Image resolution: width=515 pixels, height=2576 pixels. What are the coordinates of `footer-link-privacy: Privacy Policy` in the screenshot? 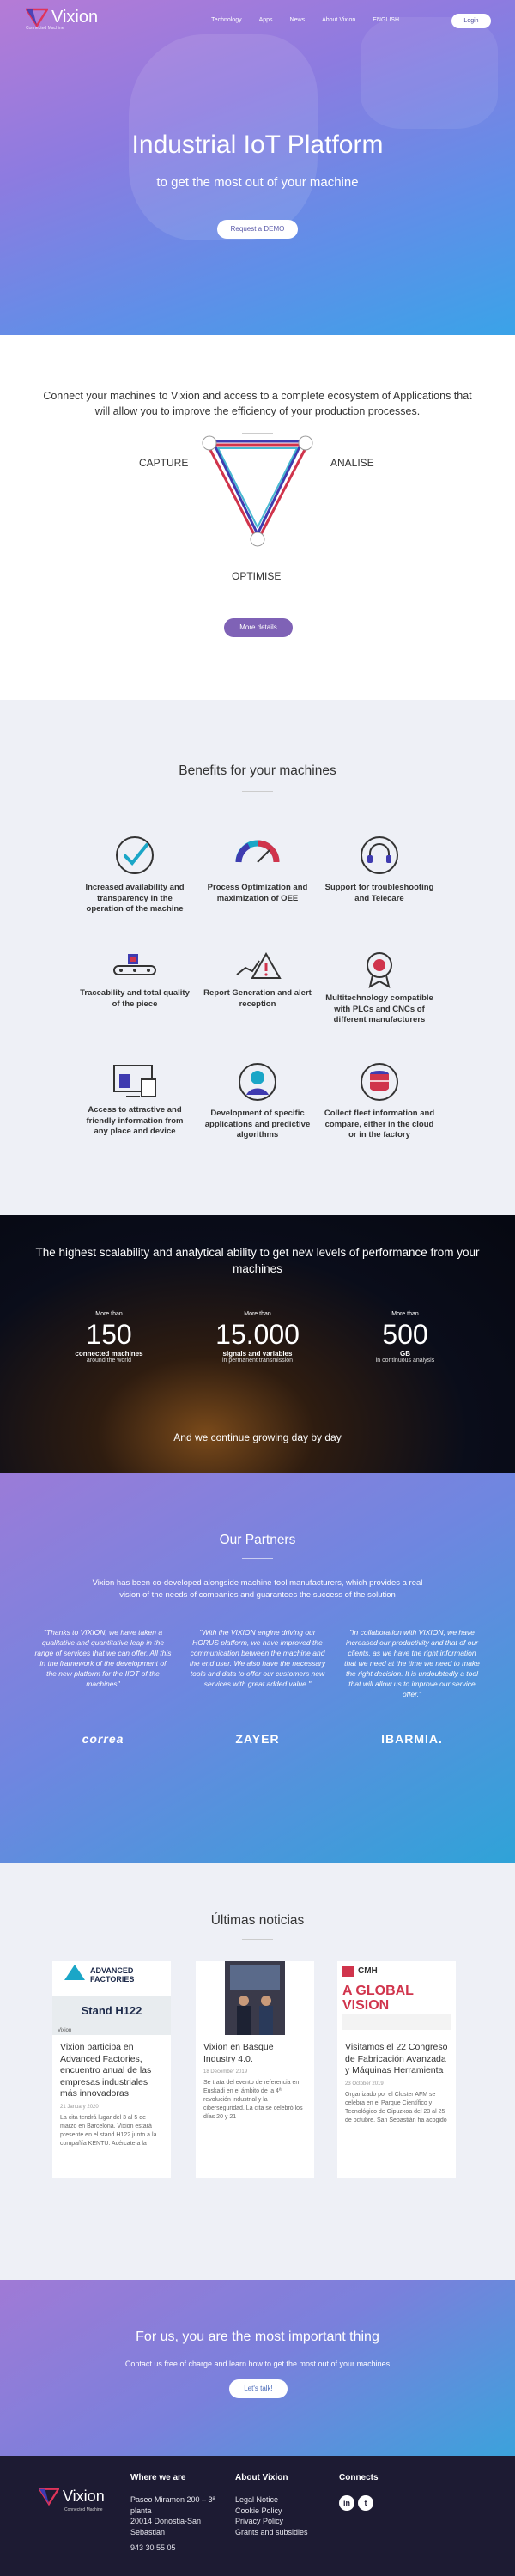 It's located at (271, 2522).